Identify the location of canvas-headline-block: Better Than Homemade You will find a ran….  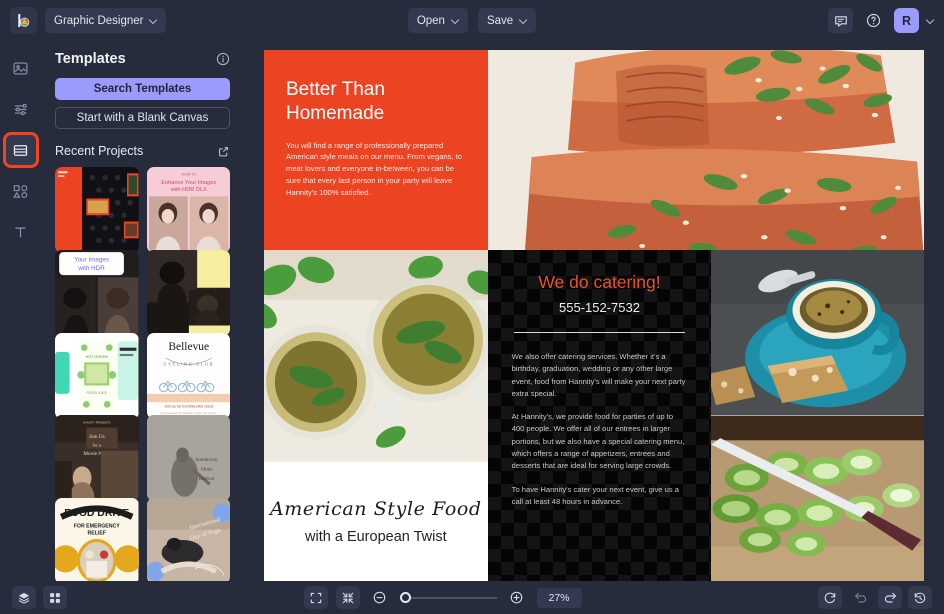
(376, 150).